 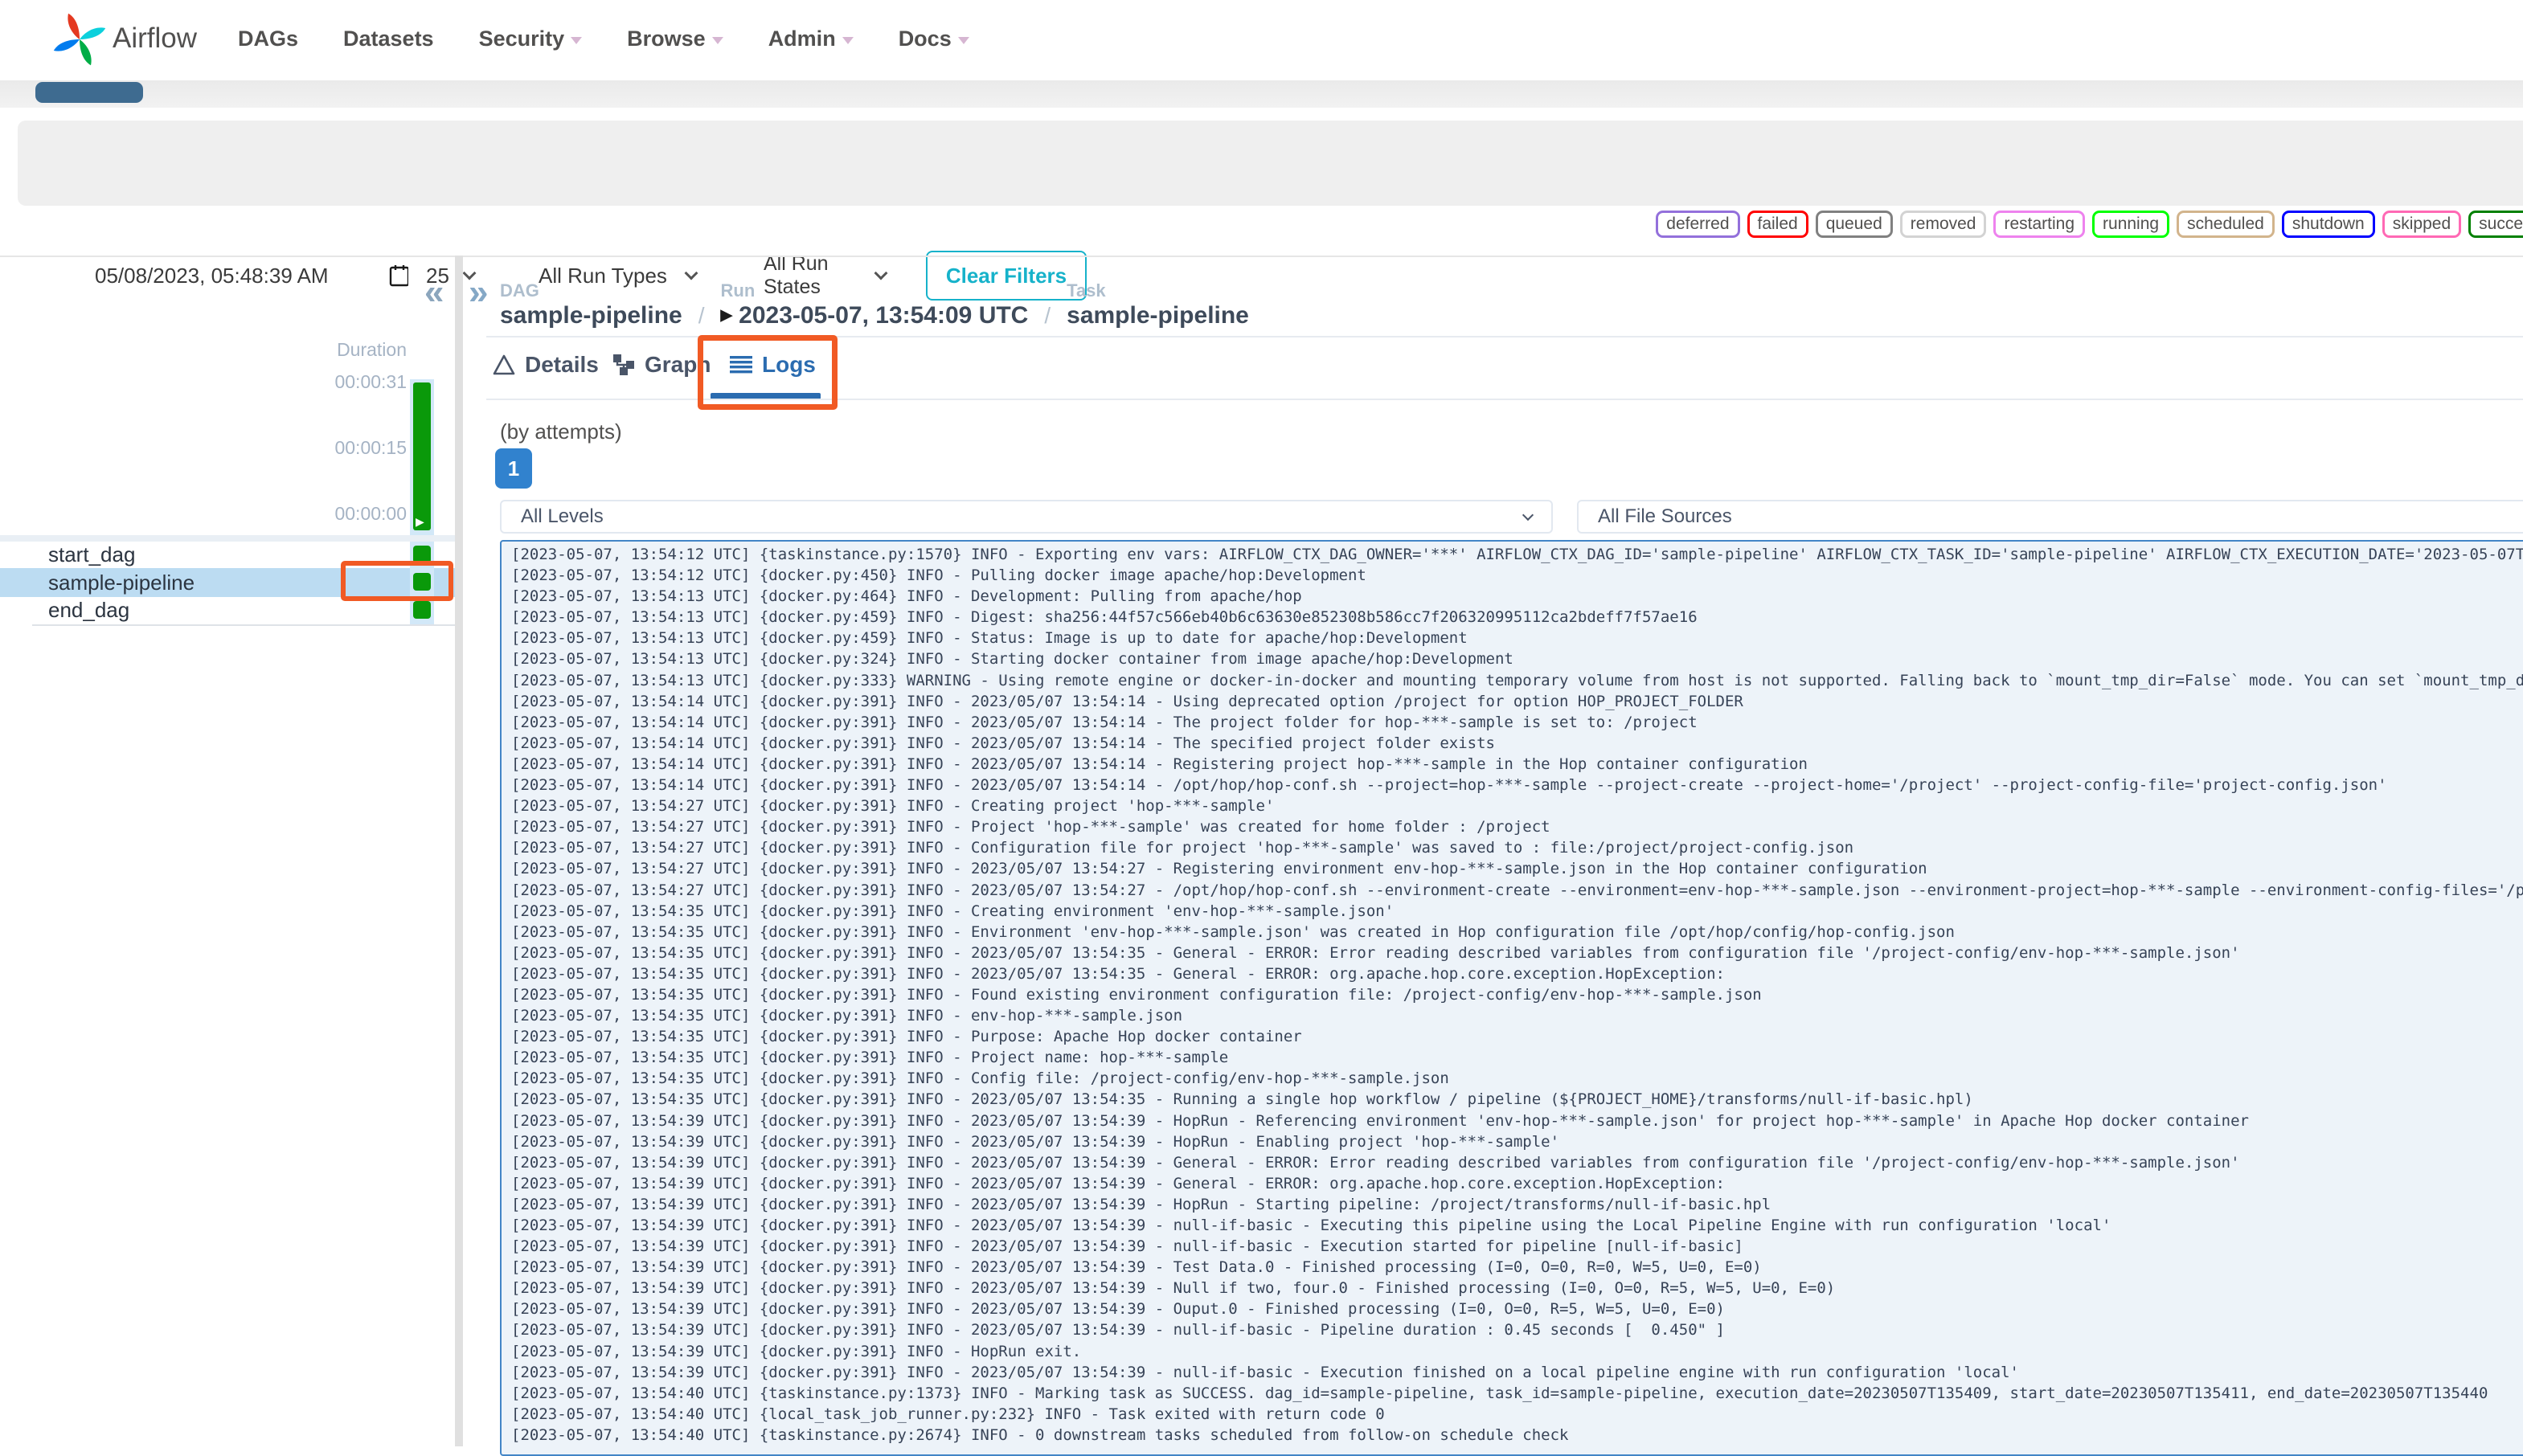 I want to click on nav-dags: DAGs, so click(x=268, y=39).